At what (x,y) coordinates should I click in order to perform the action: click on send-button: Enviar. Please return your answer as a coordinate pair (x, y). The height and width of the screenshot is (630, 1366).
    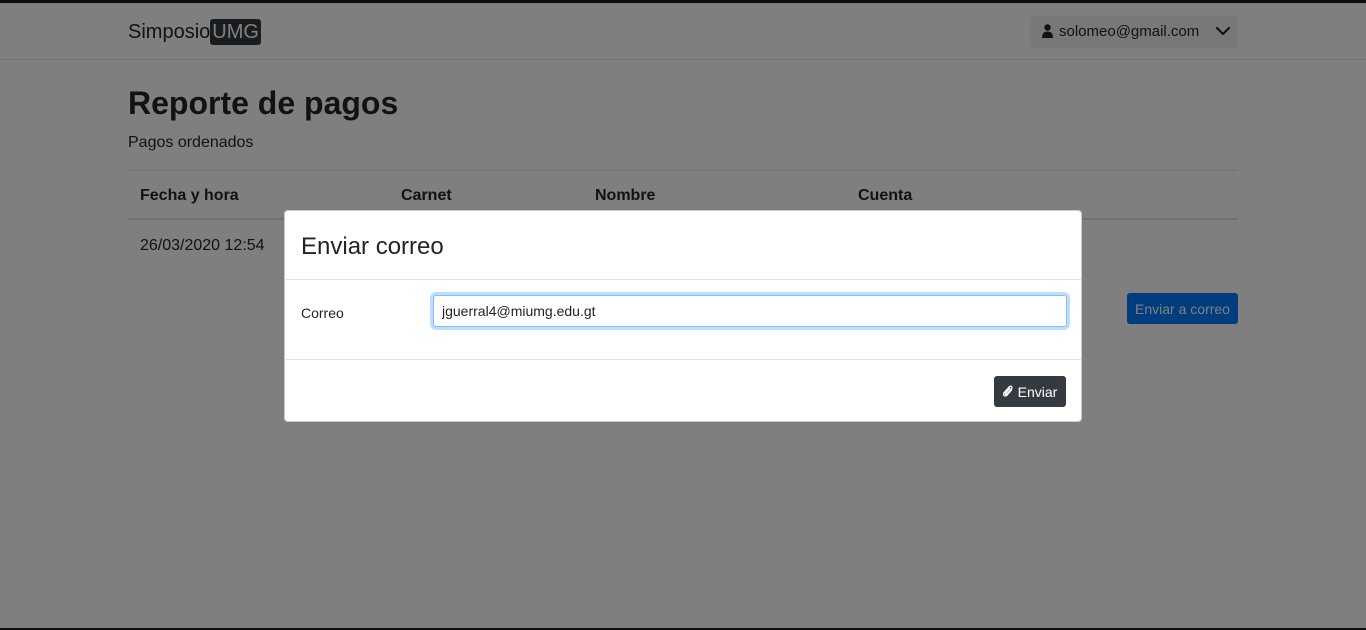
    Looking at the image, I should click on (1030, 391).